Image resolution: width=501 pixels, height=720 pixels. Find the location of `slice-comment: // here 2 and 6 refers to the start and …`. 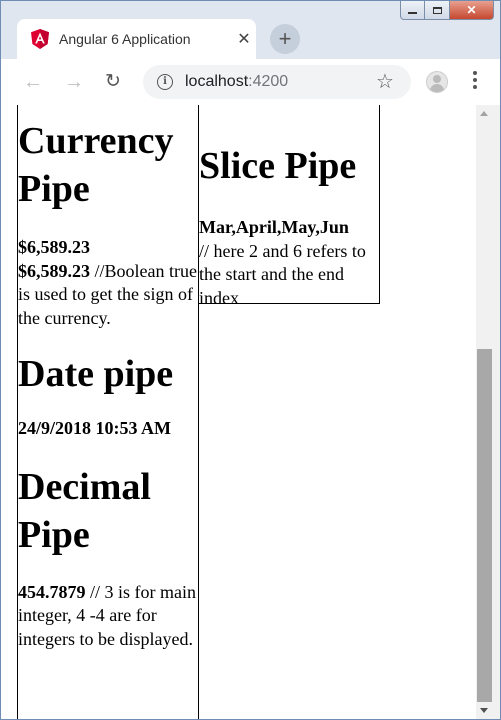

slice-comment: // here 2 and 6 refers to the start and … is located at coordinates (282, 274).